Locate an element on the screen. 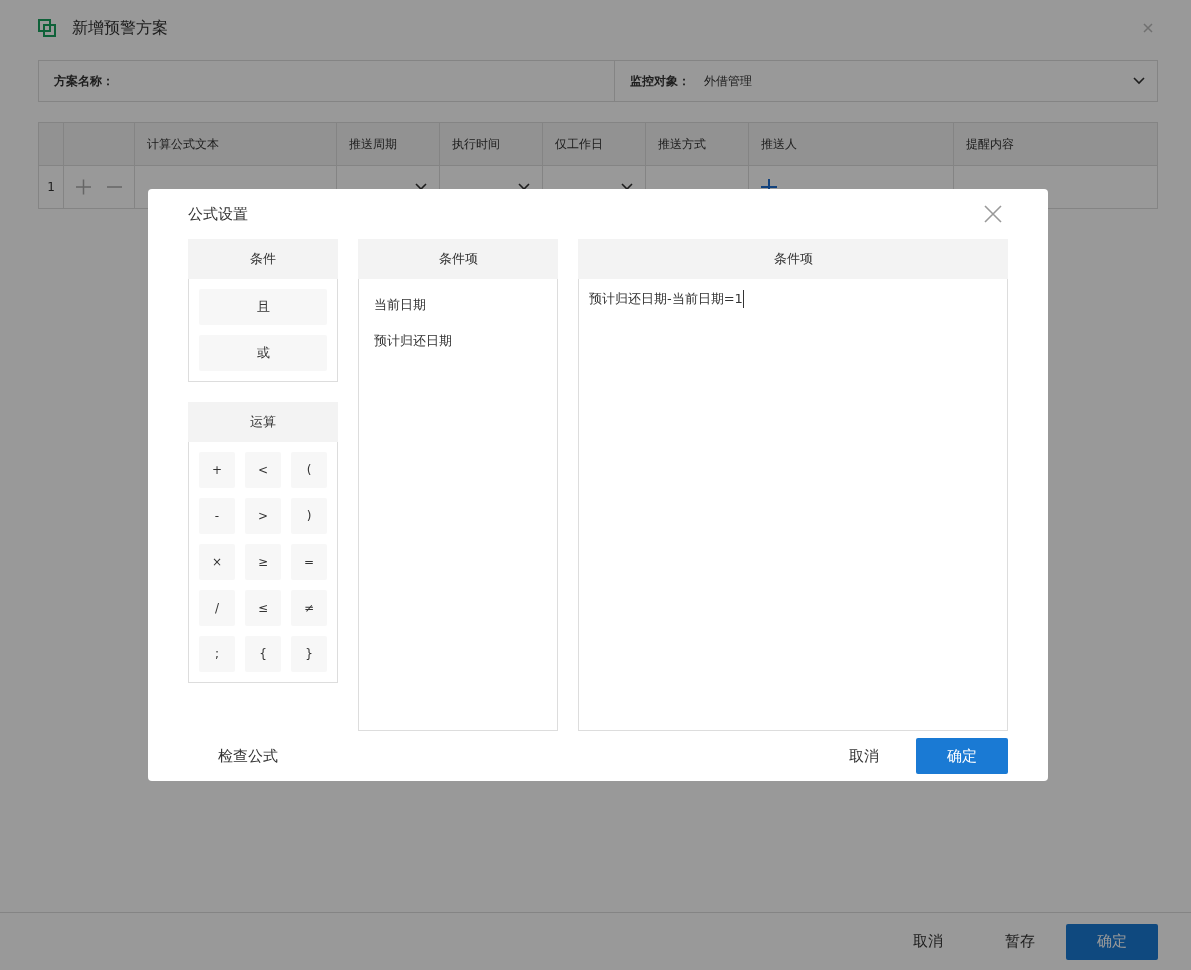 The width and height of the screenshot is (1191, 970). panel-header: 条件 is located at coordinates (263, 259).